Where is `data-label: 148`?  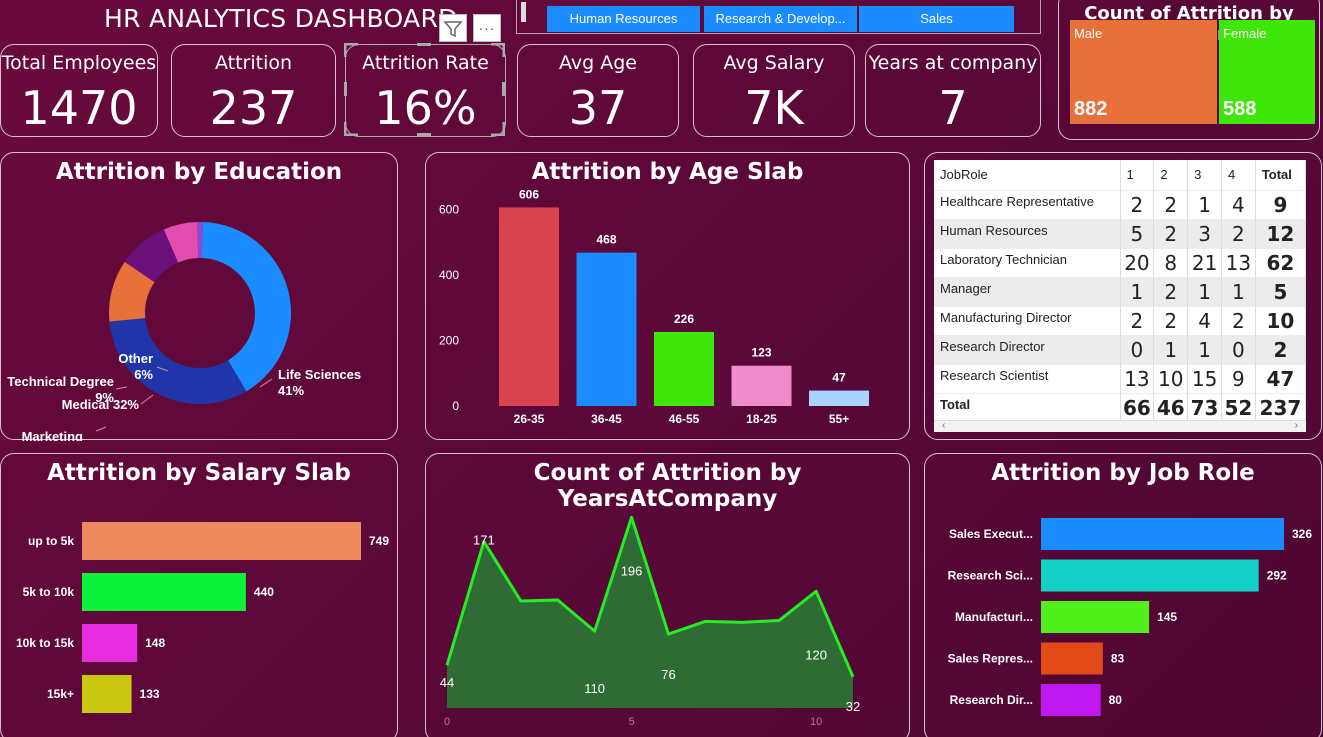
data-label: 148 is located at coordinates (155, 643).